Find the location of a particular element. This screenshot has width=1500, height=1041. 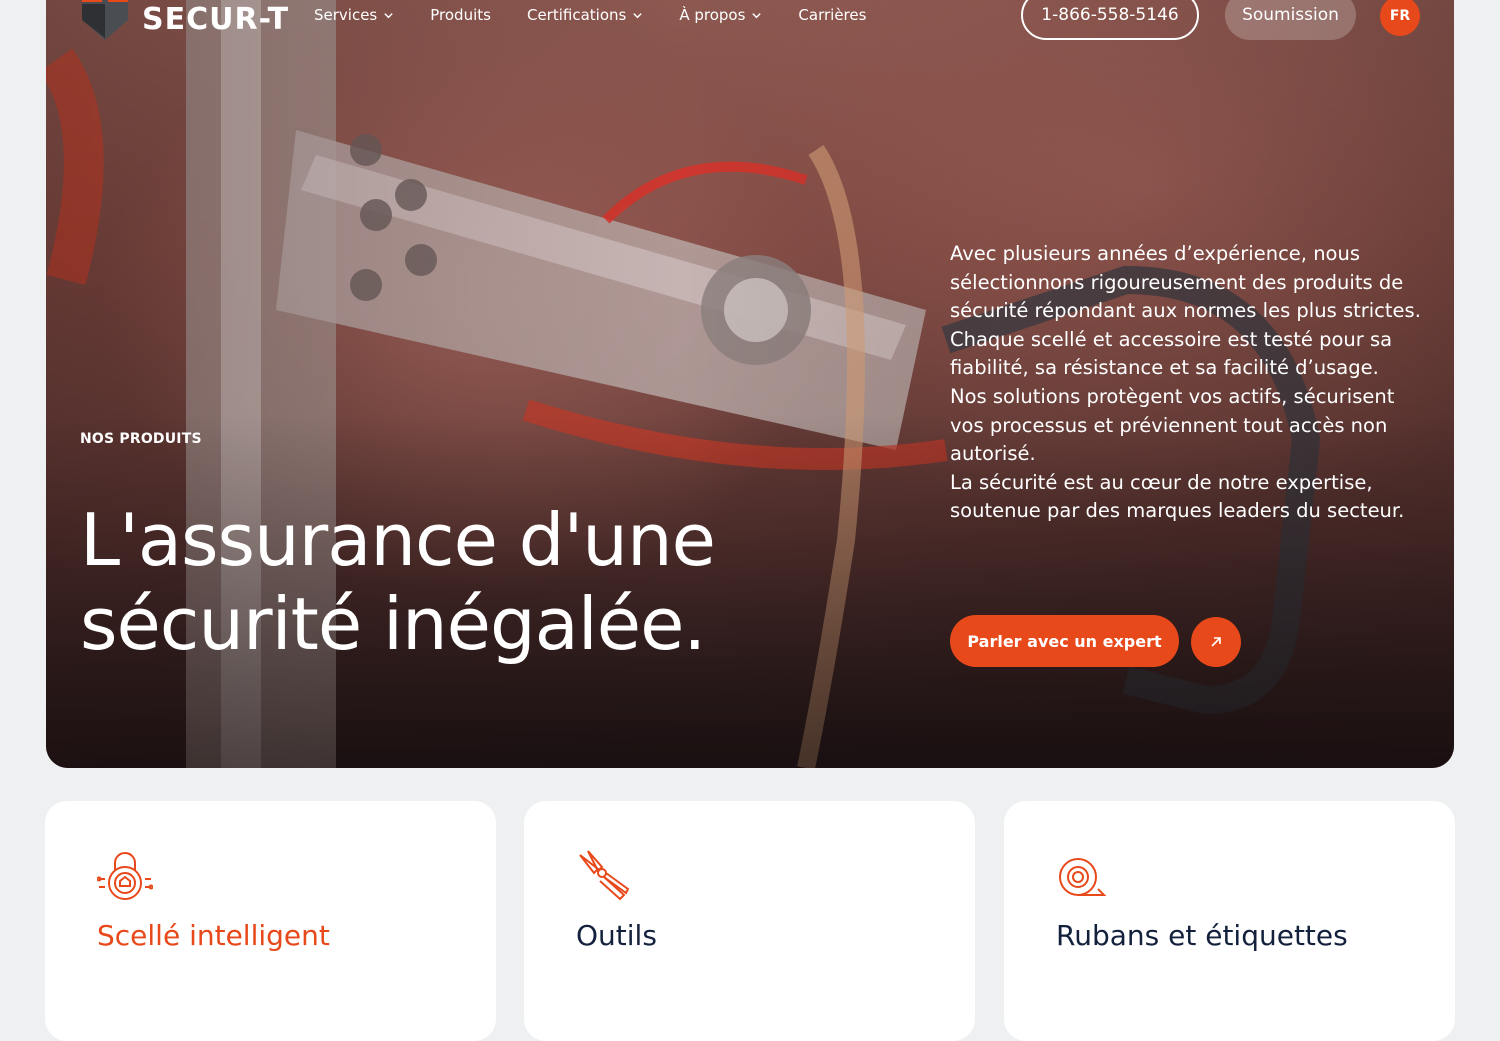

product-card-tools: Outils is located at coordinates (749, 921).